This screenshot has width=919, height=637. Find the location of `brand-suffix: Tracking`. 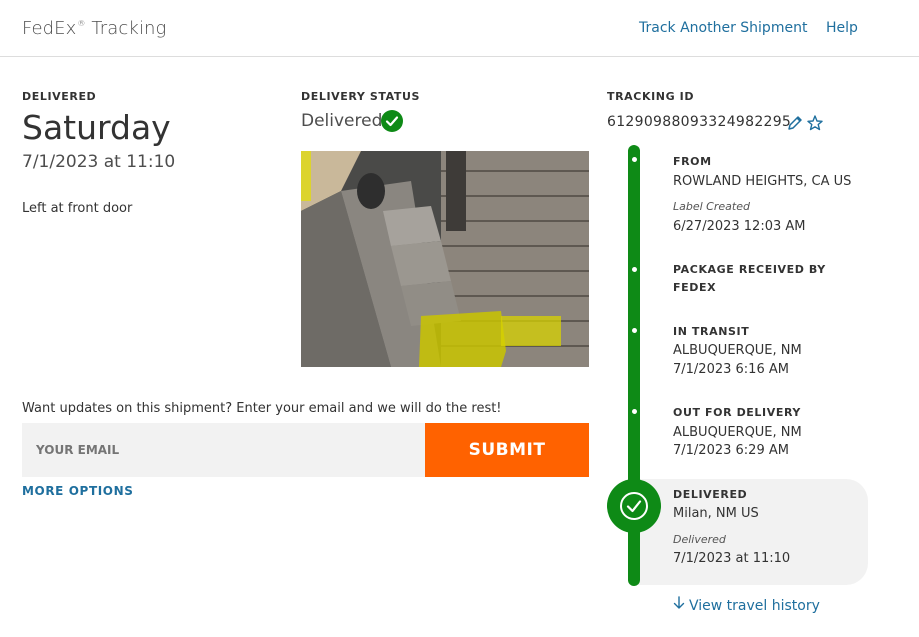

brand-suffix: Tracking is located at coordinates (129, 28).